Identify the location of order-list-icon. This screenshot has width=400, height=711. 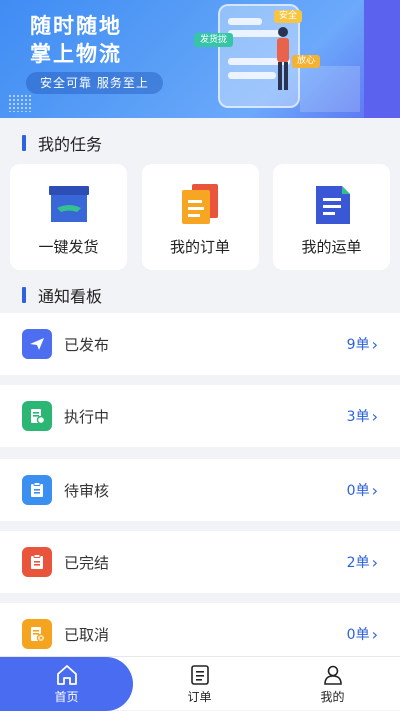
(199, 674).